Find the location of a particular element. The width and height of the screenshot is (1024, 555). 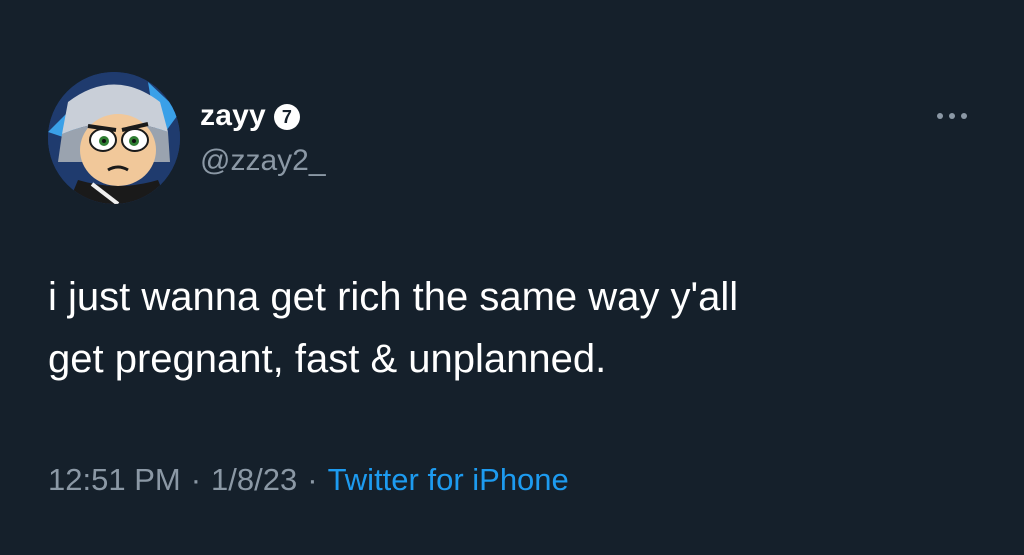

number-badge-icon: 7 is located at coordinates (286, 117).